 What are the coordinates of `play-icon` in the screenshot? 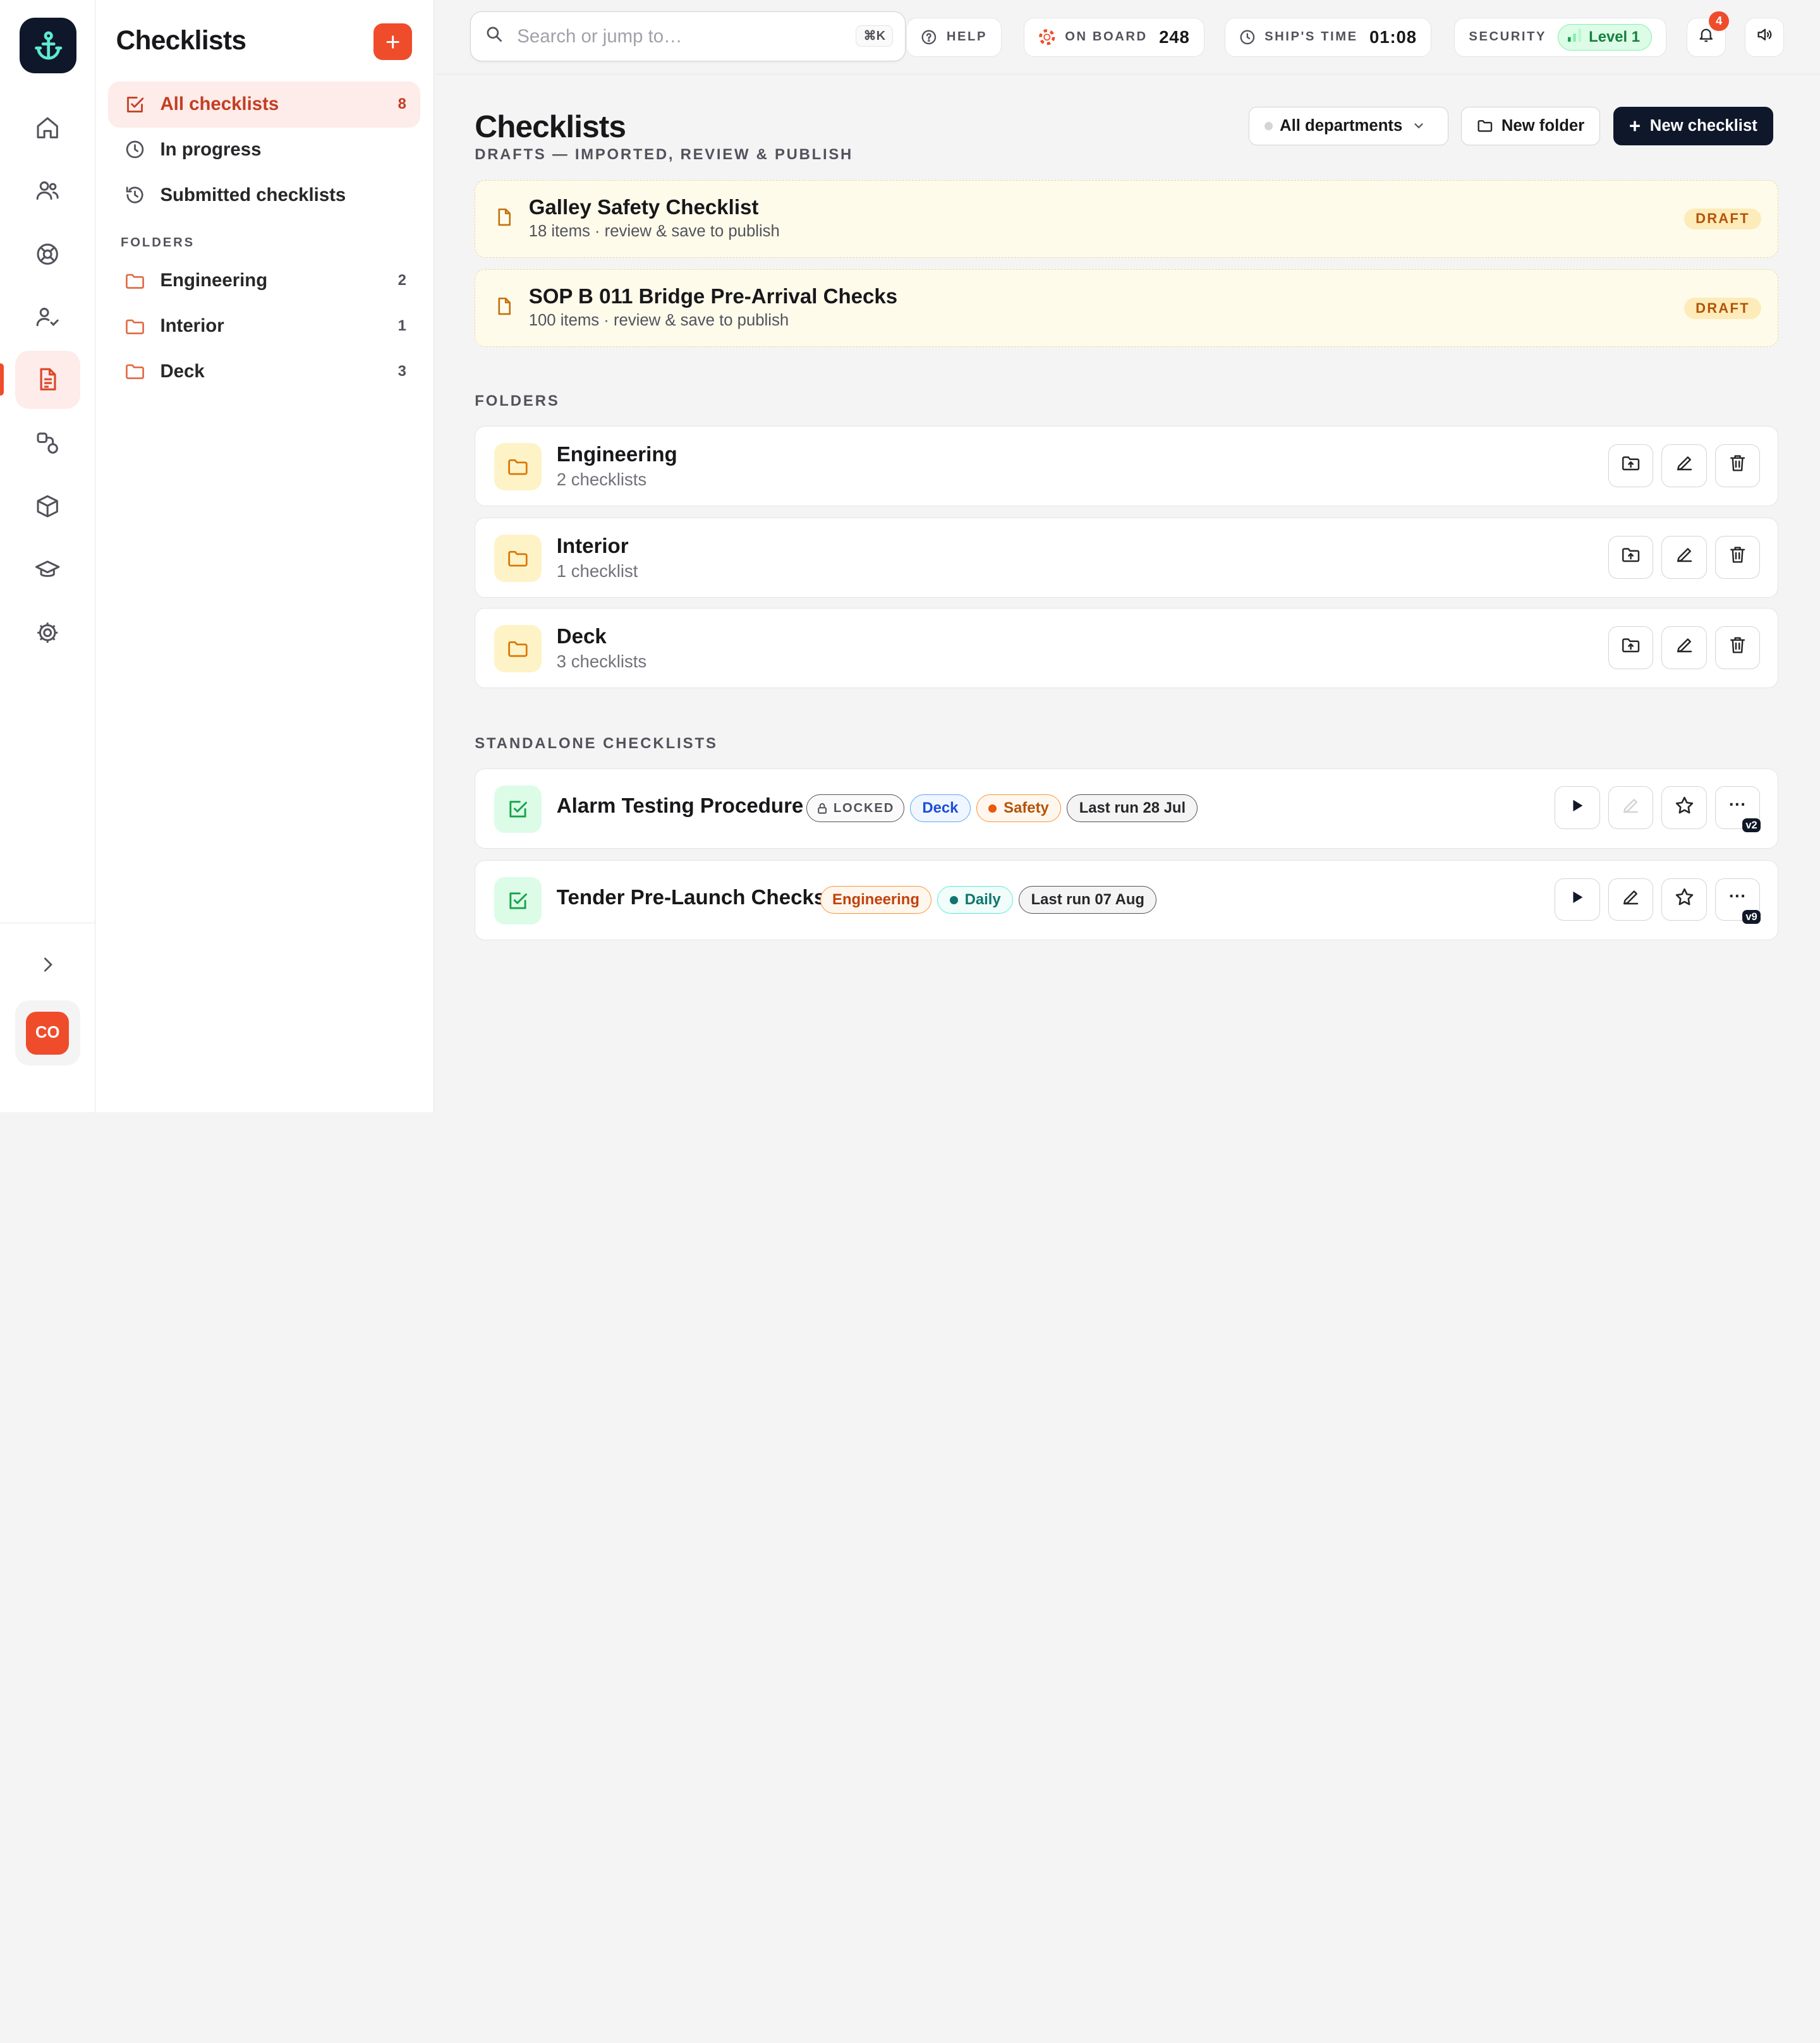 It's located at (1577, 807).